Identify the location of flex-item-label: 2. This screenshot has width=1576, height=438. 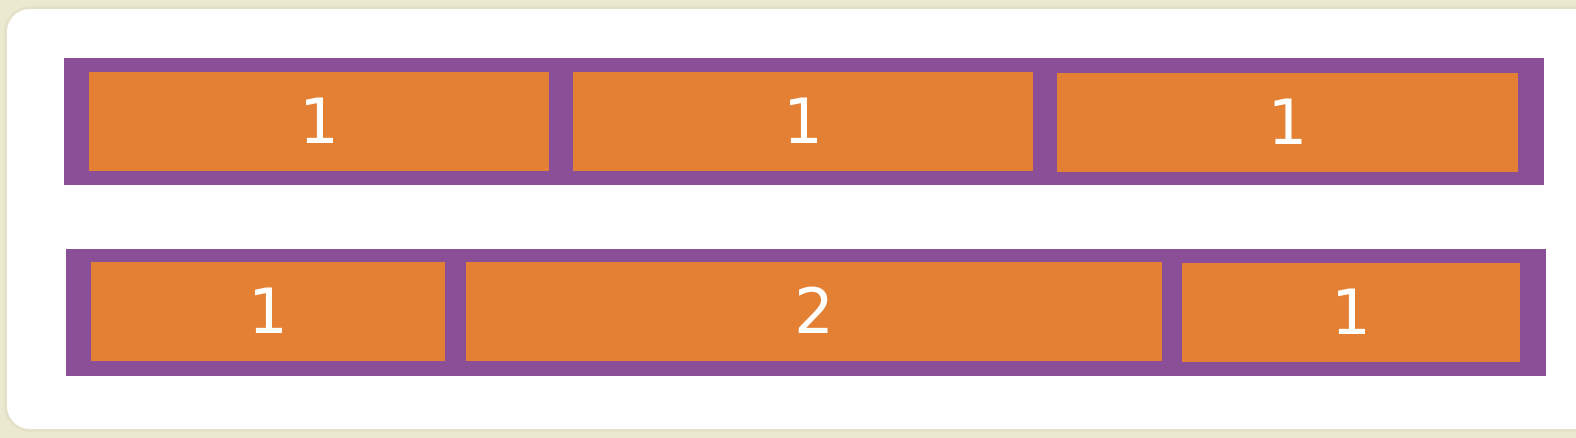
(814, 311).